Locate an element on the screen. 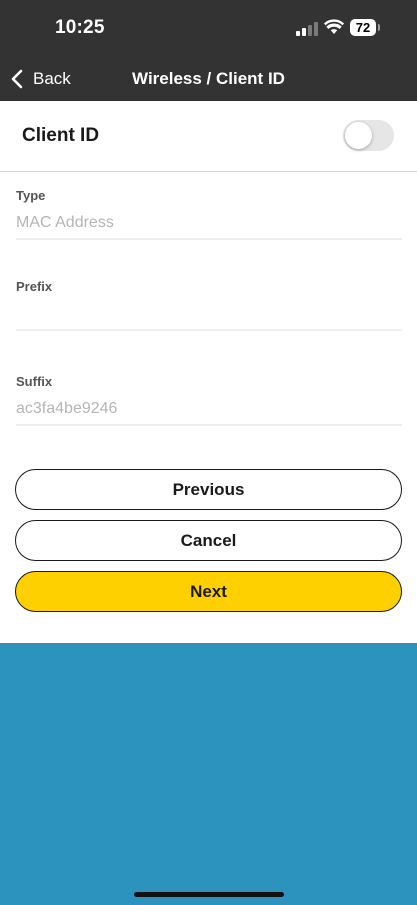 The height and width of the screenshot is (905, 417). next-button: Next is located at coordinates (208, 591).